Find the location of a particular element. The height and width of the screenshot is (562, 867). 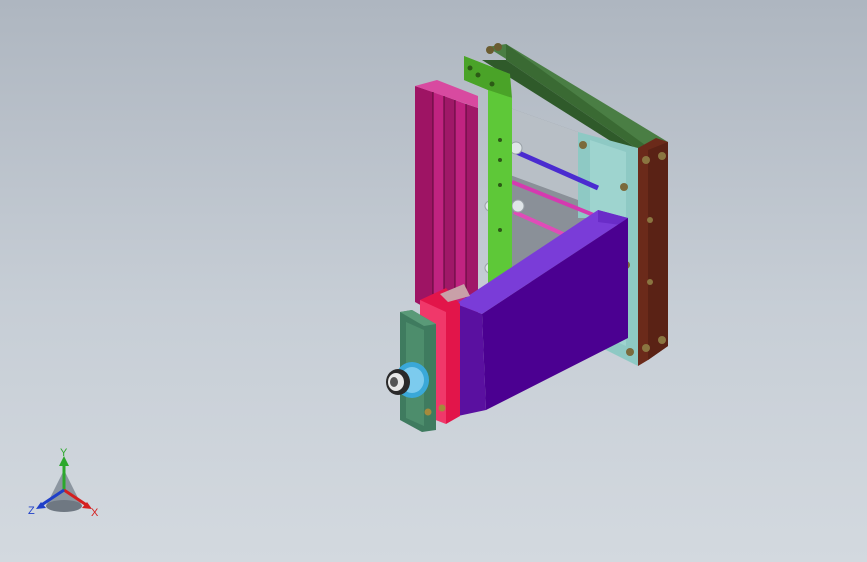

y-axis-label: Y is located at coordinates (64, 453).